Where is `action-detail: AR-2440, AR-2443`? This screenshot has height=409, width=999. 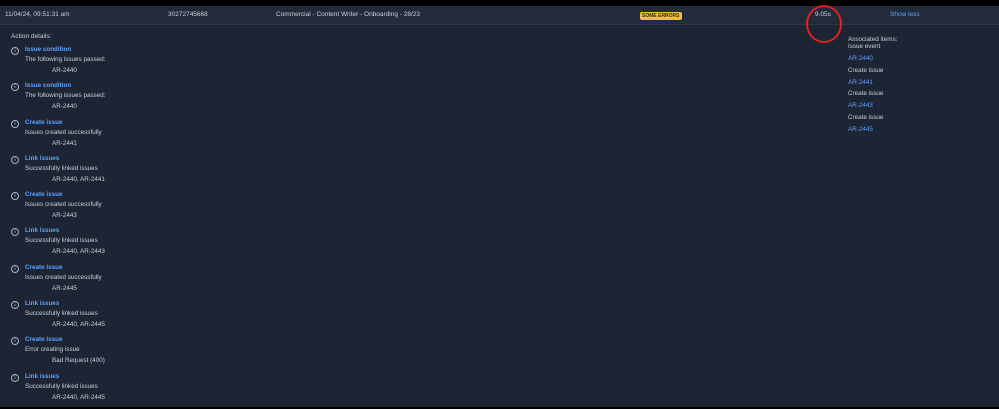 action-detail: AR-2440, AR-2443 is located at coordinates (78, 252).